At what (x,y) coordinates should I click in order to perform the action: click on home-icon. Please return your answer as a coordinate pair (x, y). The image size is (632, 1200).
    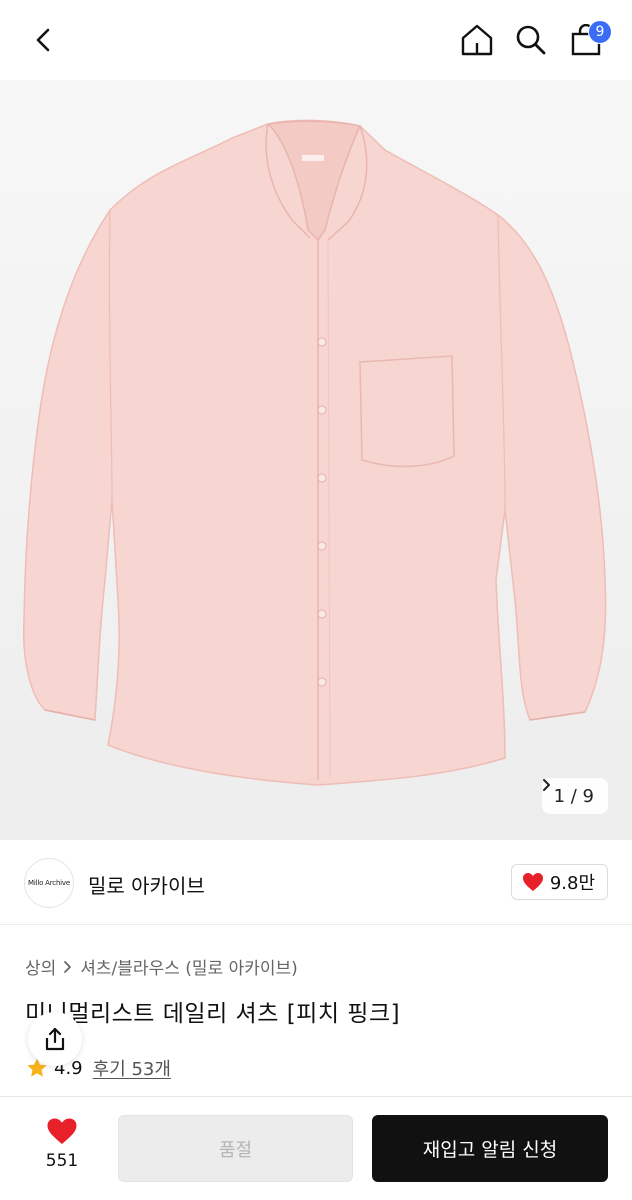
    Looking at the image, I should click on (477, 40).